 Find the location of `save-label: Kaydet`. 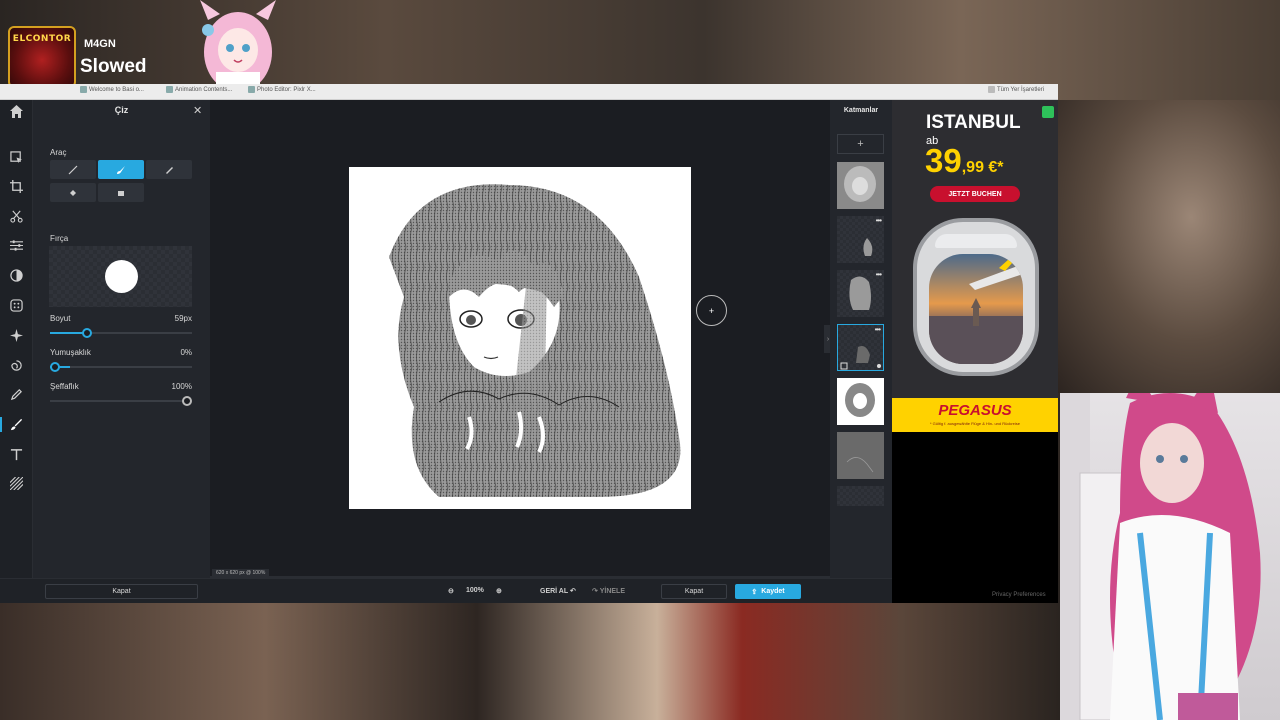

save-label: Kaydet is located at coordinates (773, 591).